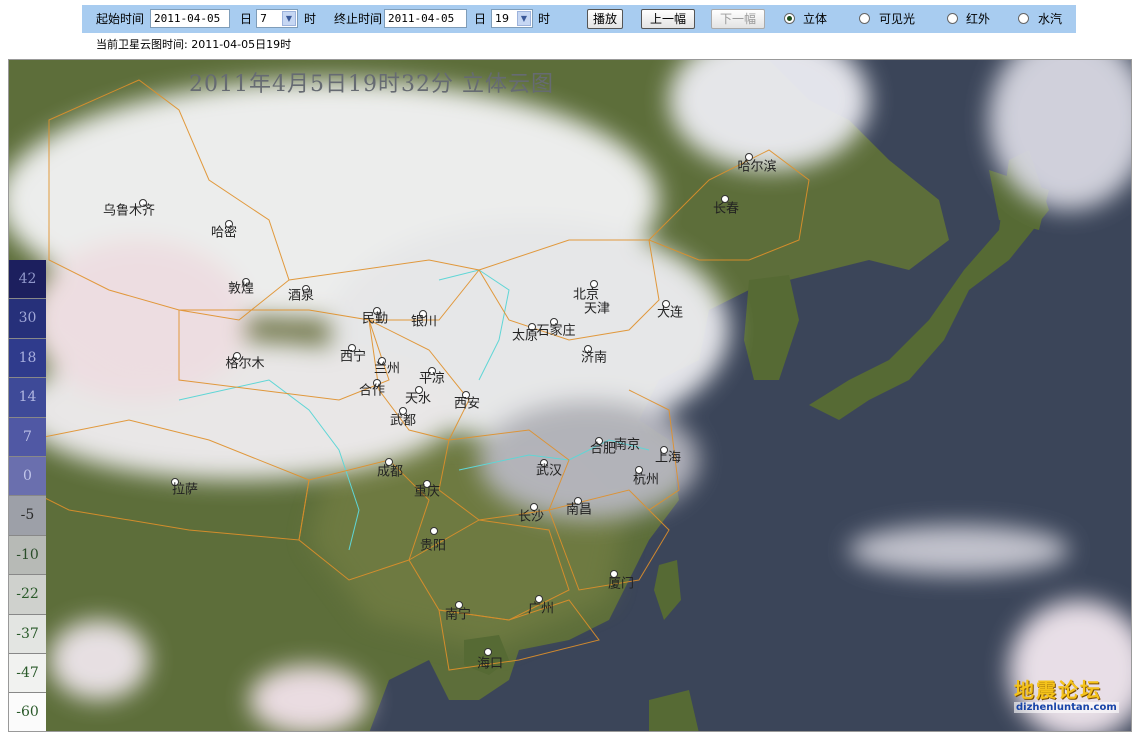  What do you see at coordinates (579, 510) in the screenshot?
I see `city-label-nanchang: 南昌` at bounding box center [579, 510].